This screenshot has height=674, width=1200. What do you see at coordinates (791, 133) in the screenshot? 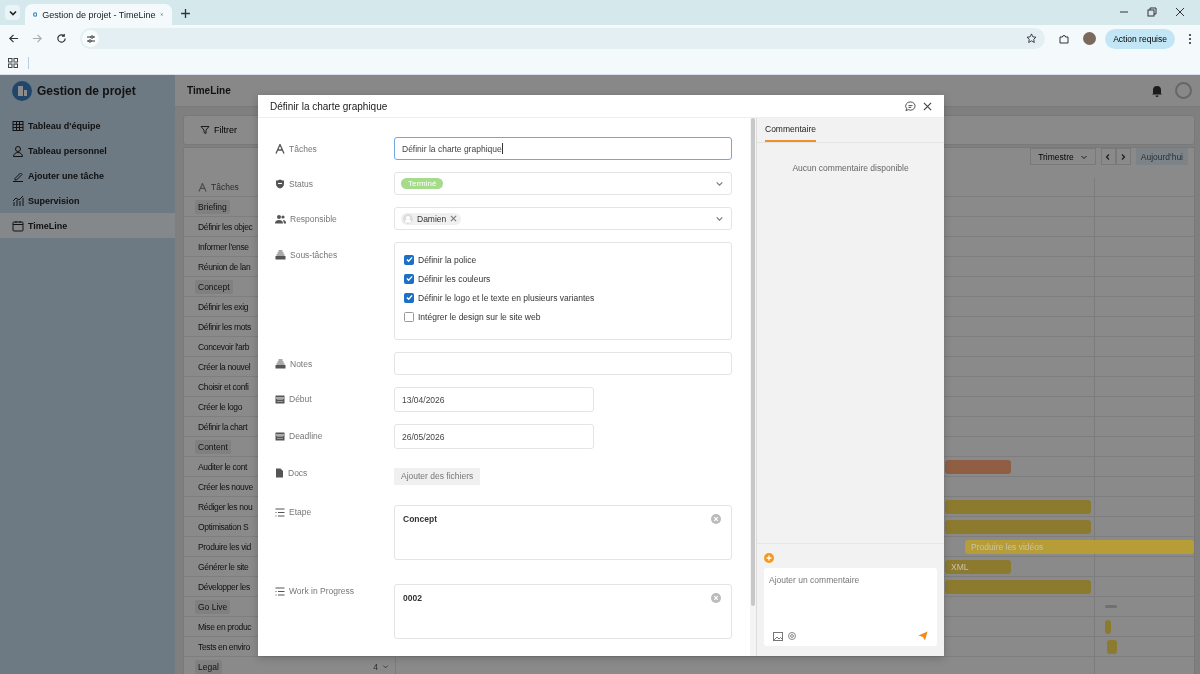
I see `comment-tab: Commentaire` at bounding box center [791, 133].